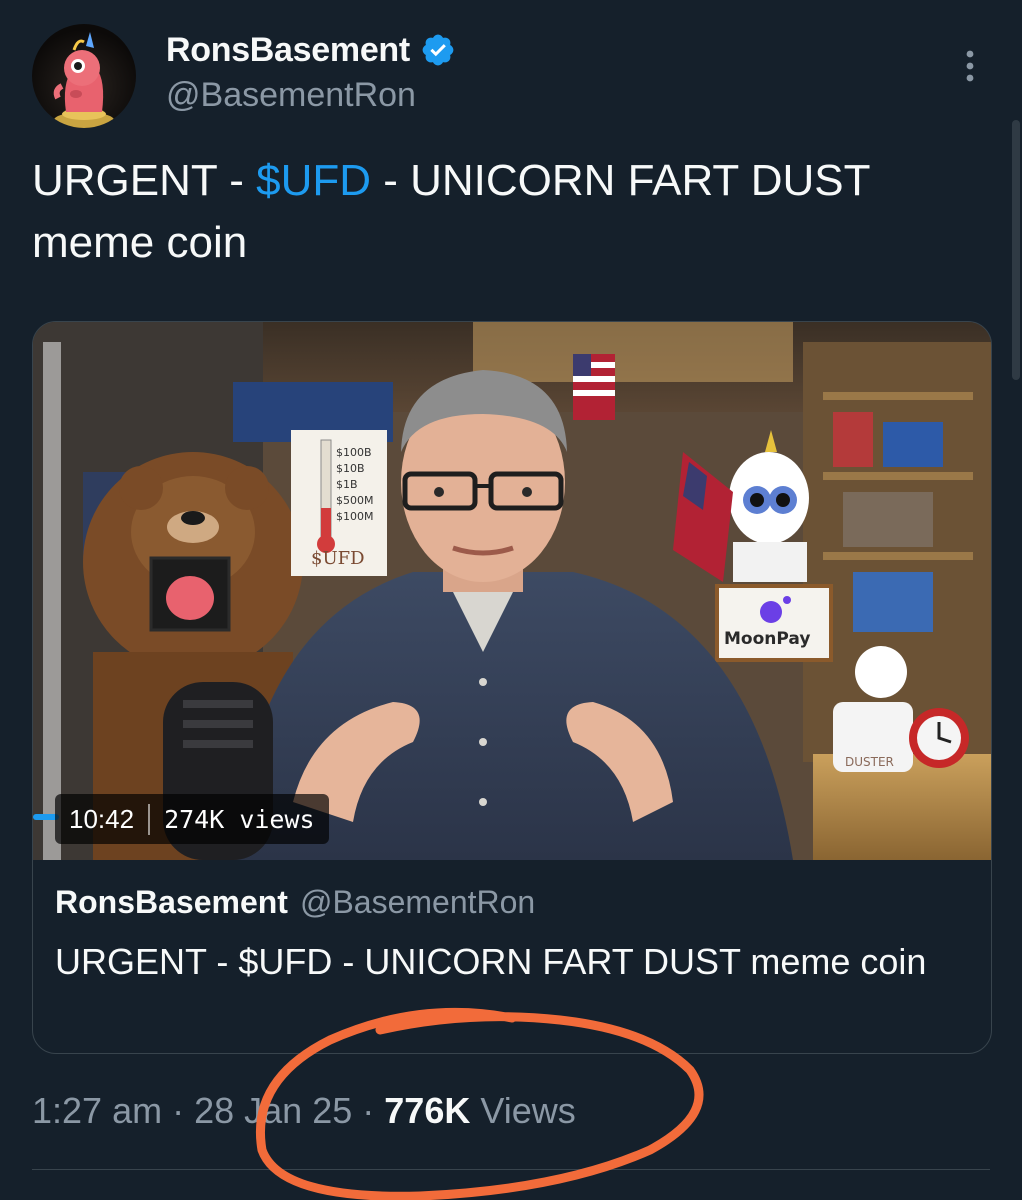  I want to click on scrollbar, so click(1016, 250).